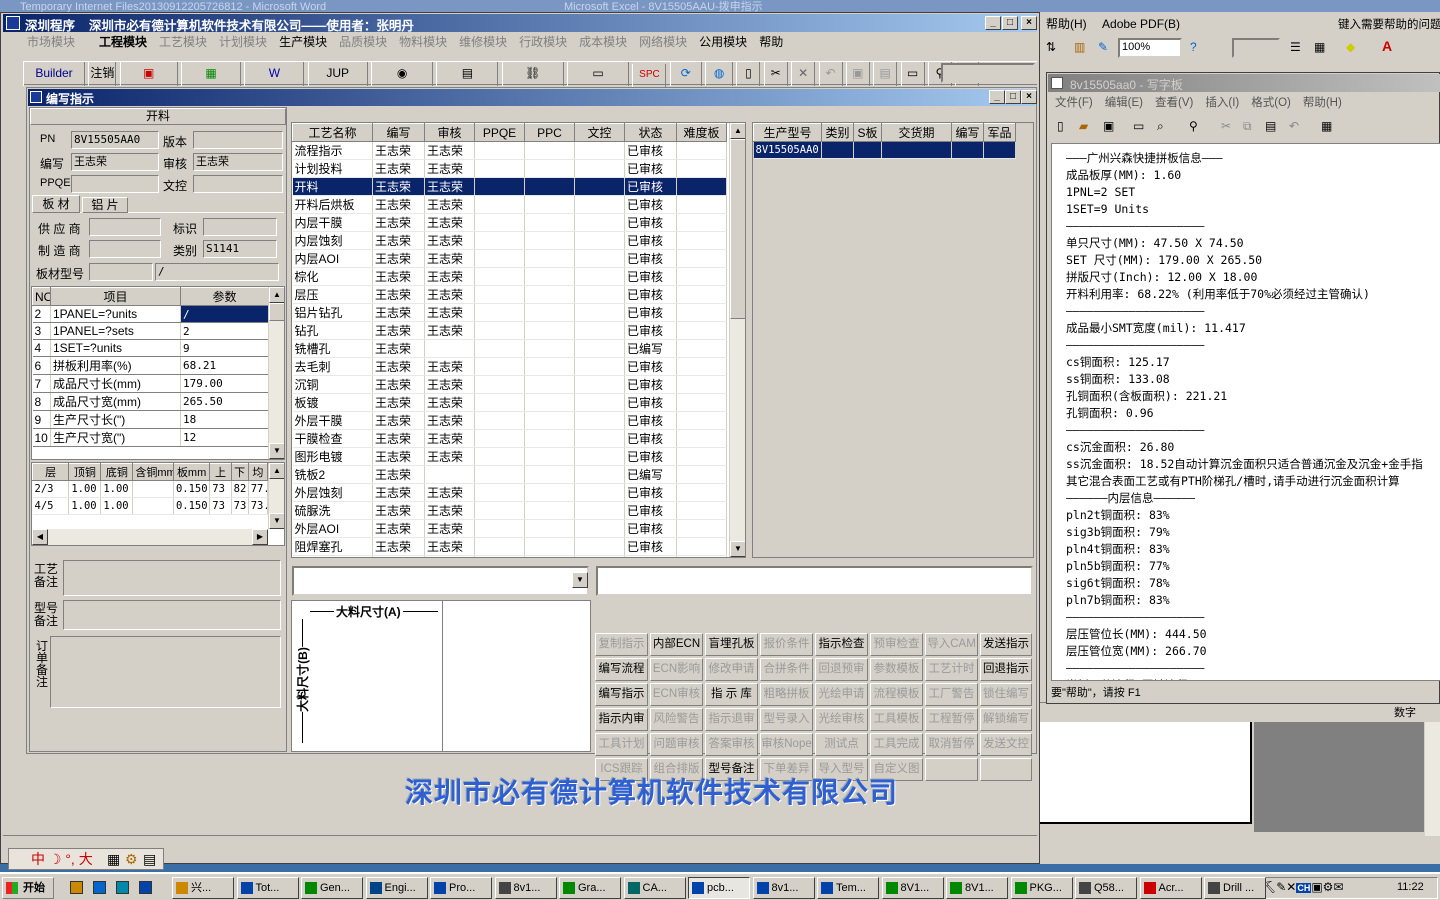  Describe the element at coordinates (509, 168) in the screenshot. I see `process-row: 计划投料 王志荣 王志荣 已审核` at that location.